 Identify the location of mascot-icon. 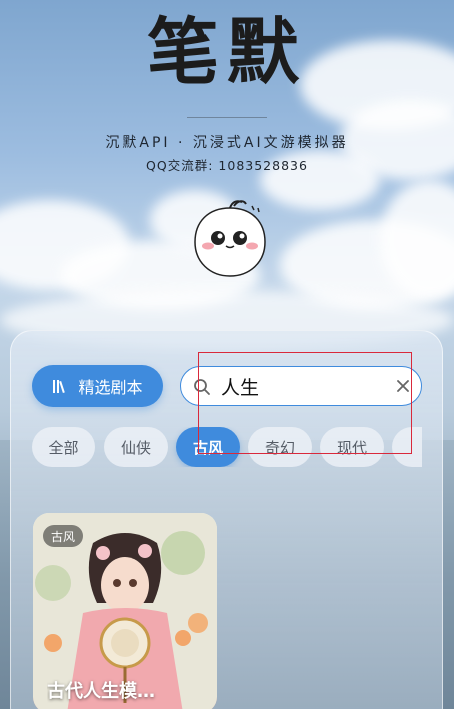
(230, 238).